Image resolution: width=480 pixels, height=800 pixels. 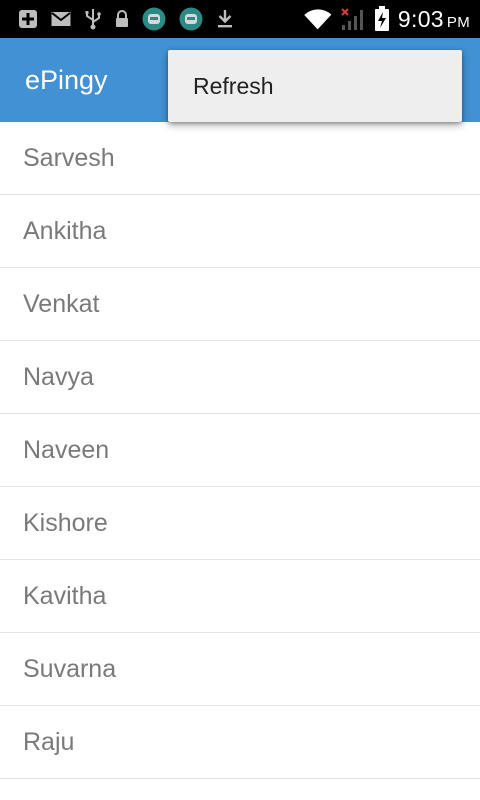 I want to click on download-icon, so click(x=225, y=19).